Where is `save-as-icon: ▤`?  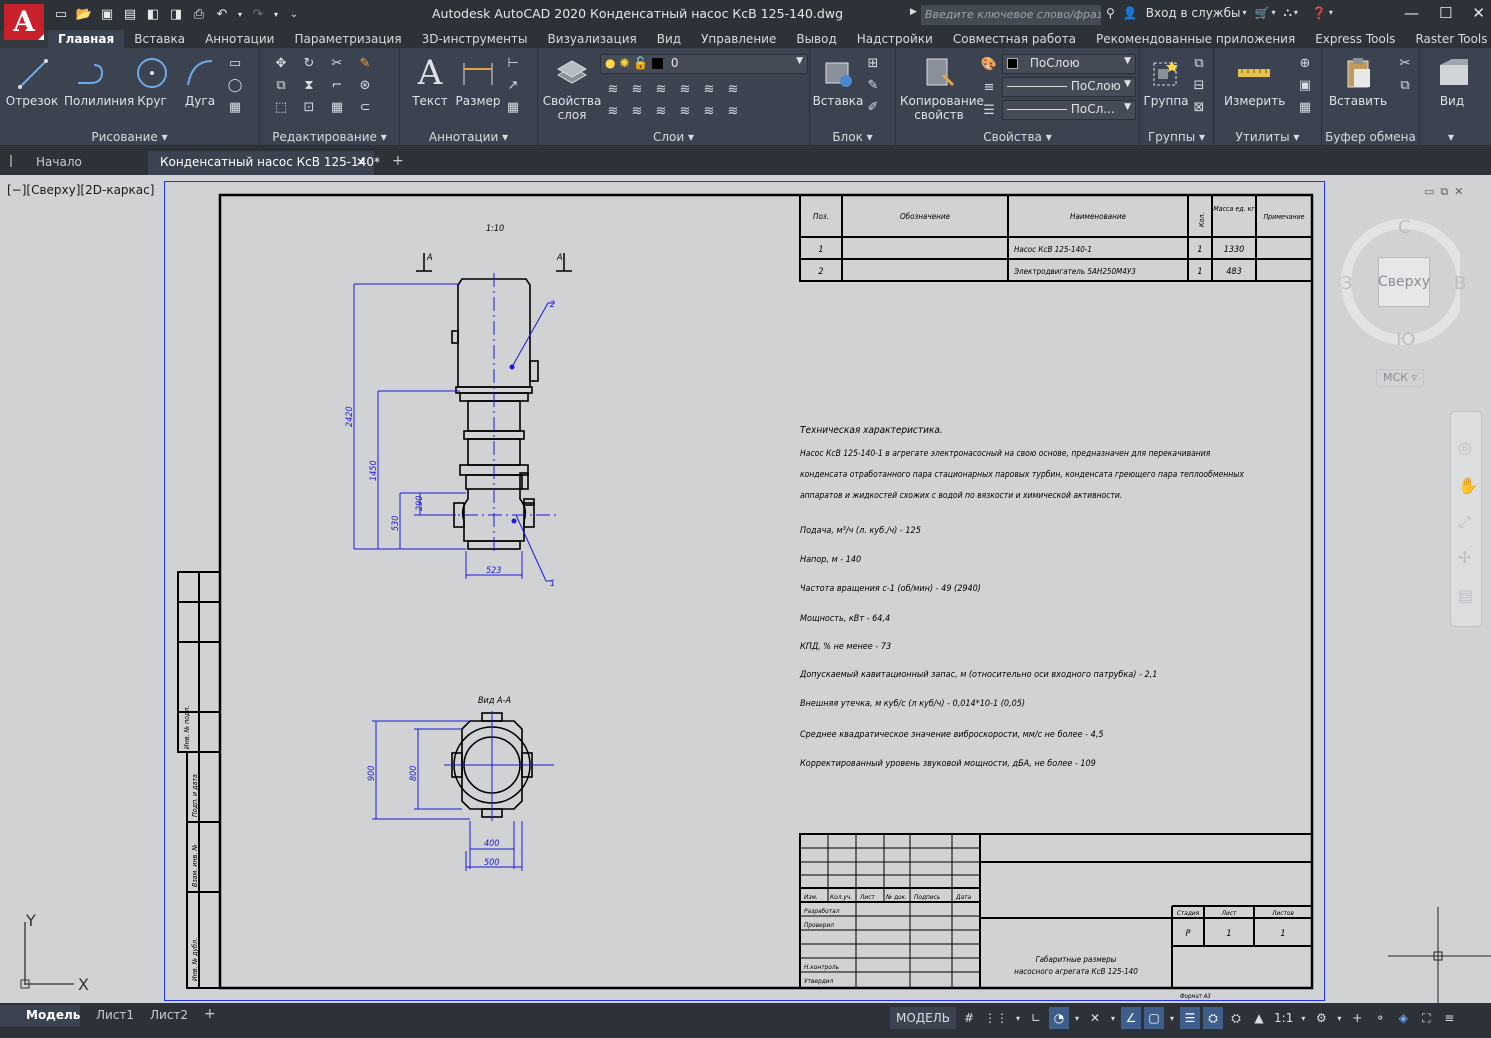 save-as-icon: ▤ is located at coordinates (130, 14).